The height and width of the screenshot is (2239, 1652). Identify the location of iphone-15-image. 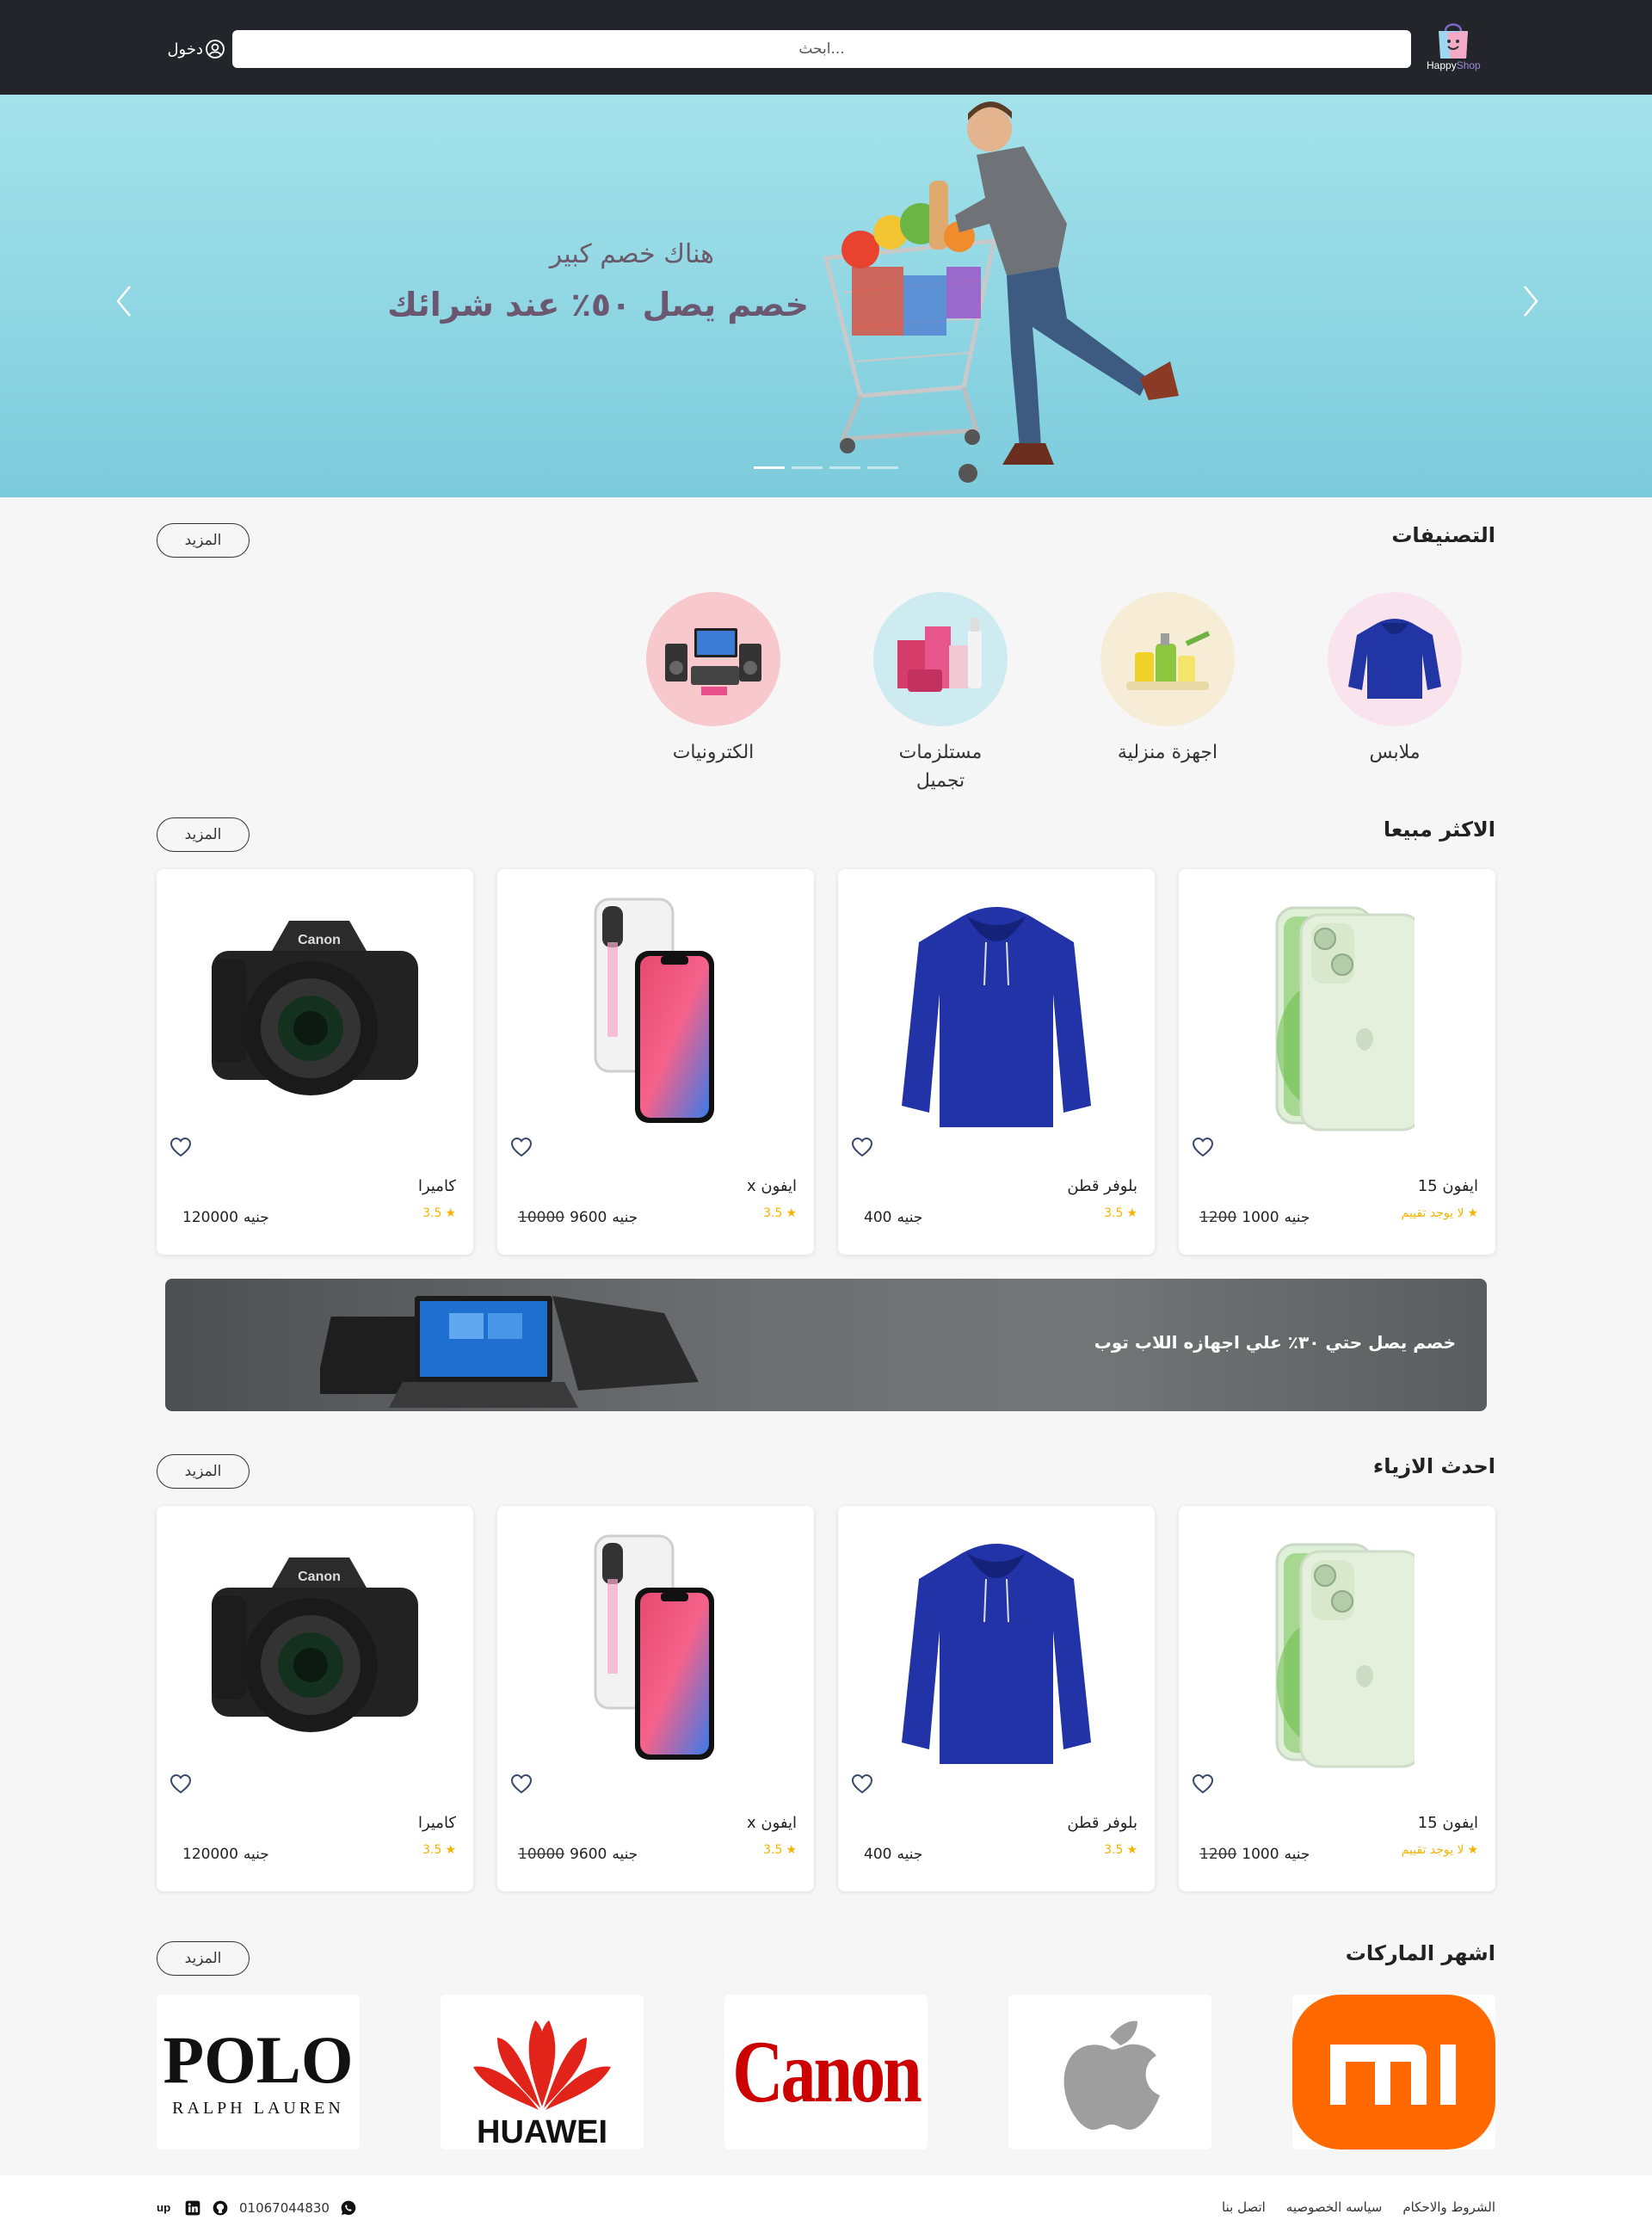
(1345, 1019).